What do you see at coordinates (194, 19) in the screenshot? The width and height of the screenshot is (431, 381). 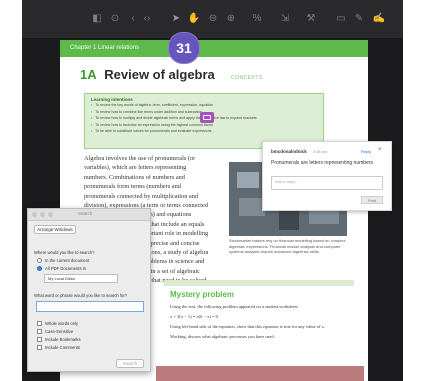 I see `hand-icon: ✋` at bounding box center [194, 19].